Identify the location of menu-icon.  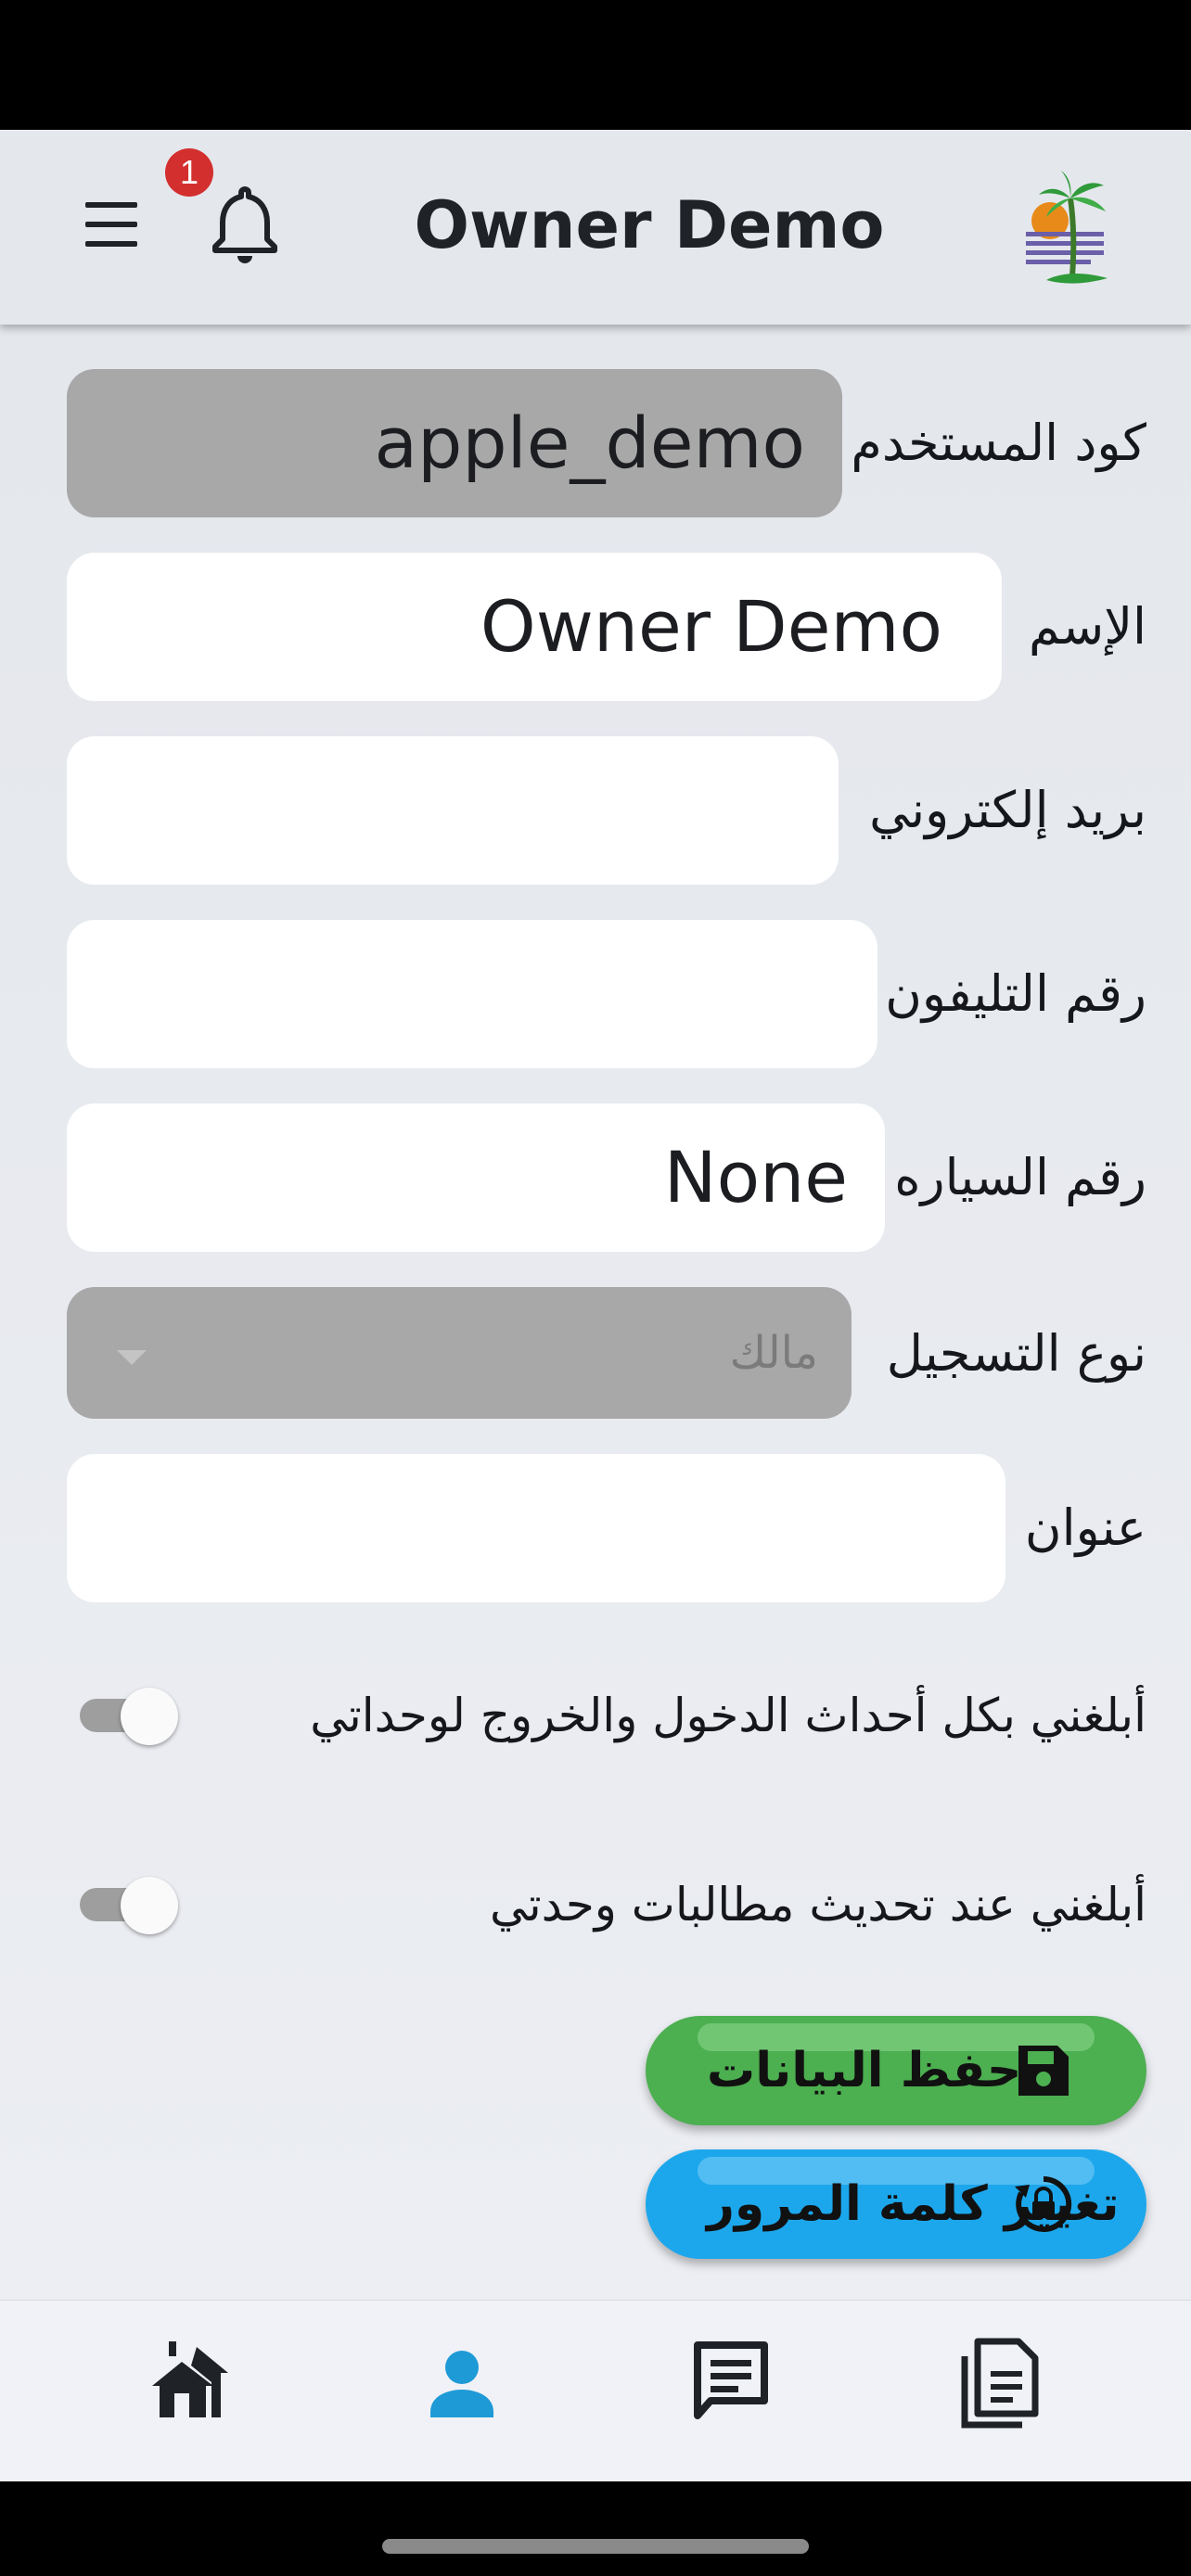
(111, 224).